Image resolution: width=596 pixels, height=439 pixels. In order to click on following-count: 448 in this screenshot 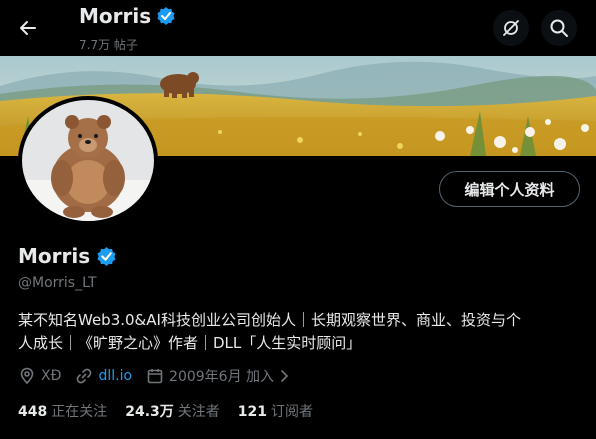, I will do `click(33, 412)`.